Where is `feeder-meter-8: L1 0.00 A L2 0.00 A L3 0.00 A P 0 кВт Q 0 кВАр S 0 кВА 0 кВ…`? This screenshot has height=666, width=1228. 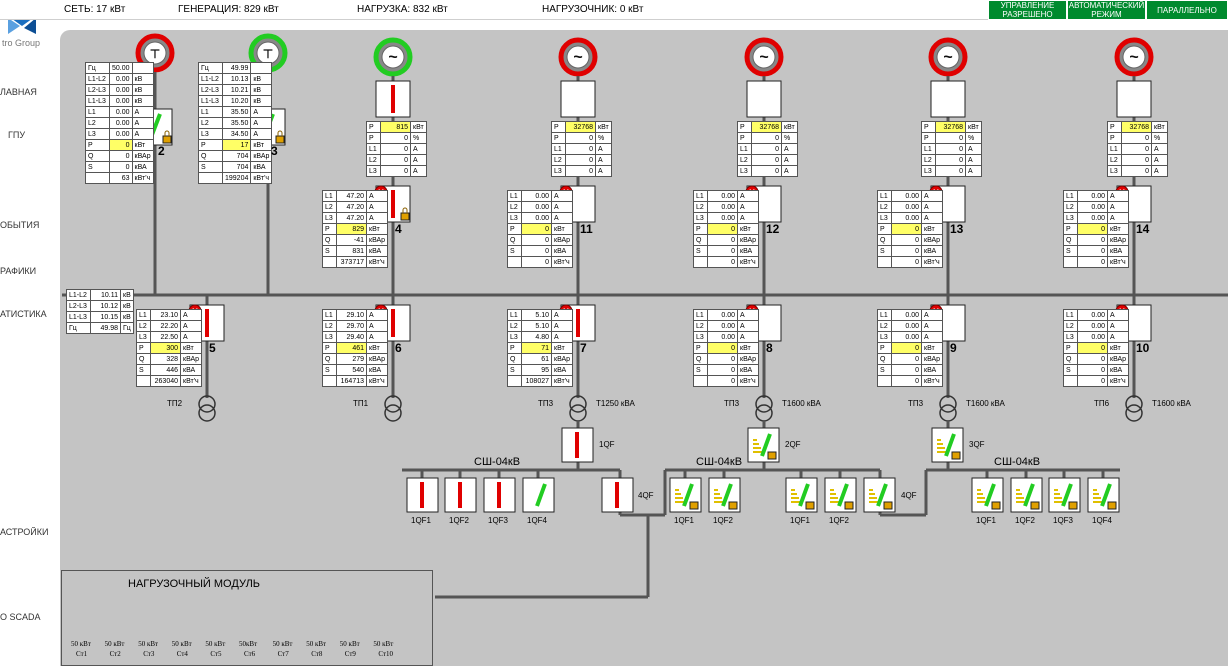
feeder-meter-8: L1 0.00 A L2 0.00 A L3 0.00 A P 0 кВт Q 0 кВАр S 0 кВА 0 кВ… is located at coordinates (726, 348).